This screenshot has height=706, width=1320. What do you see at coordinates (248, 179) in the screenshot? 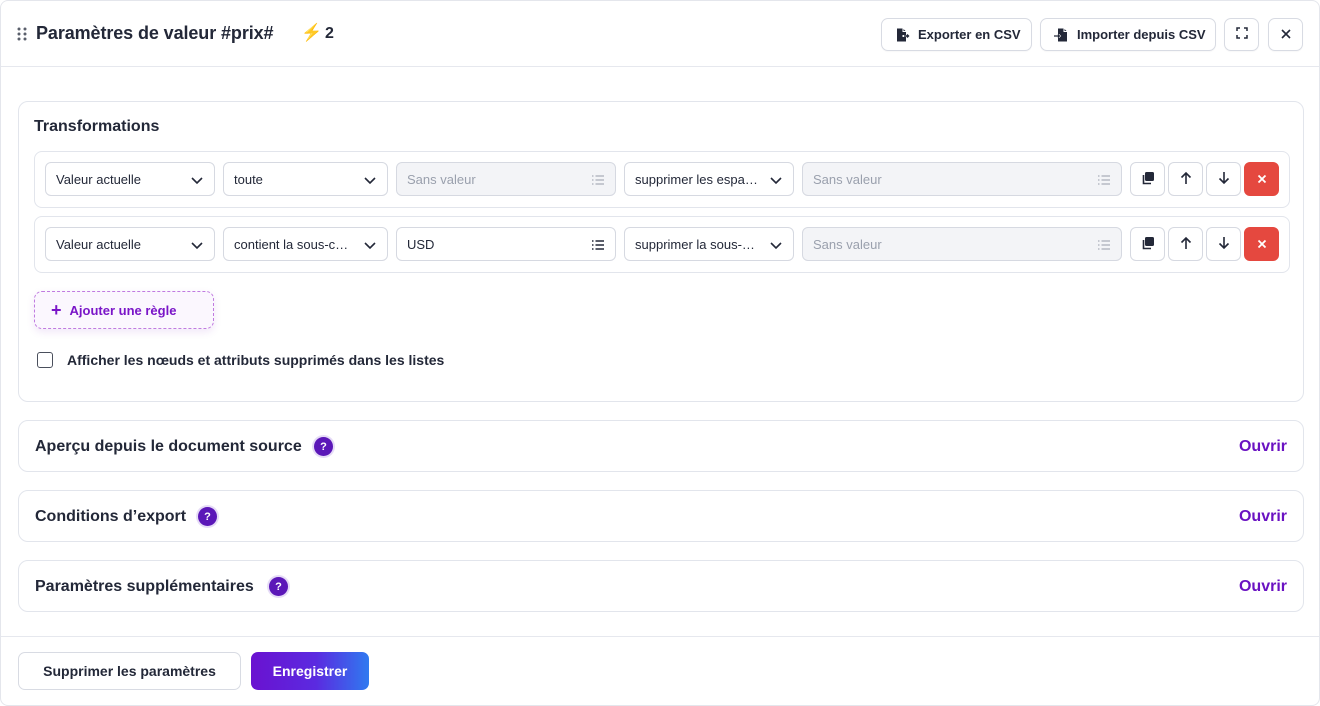
I see `condition-select-value: toute` at bounding box center [248, 179].